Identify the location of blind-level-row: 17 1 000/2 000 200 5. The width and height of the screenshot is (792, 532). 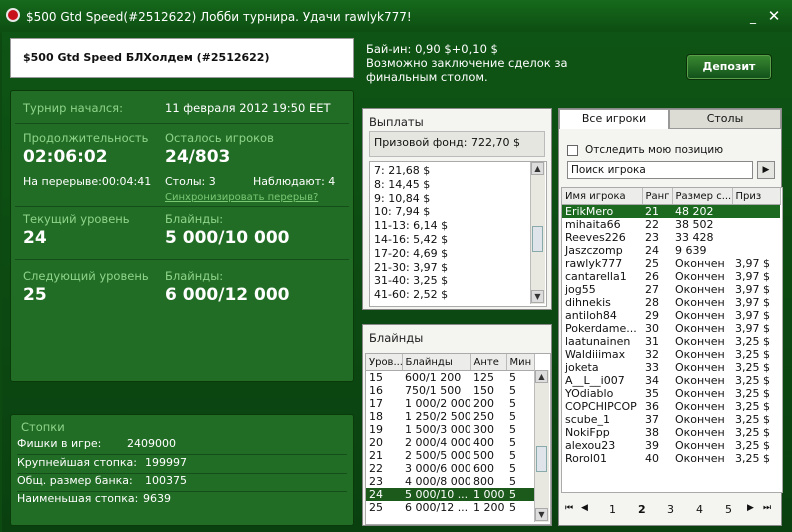
(450, 403).